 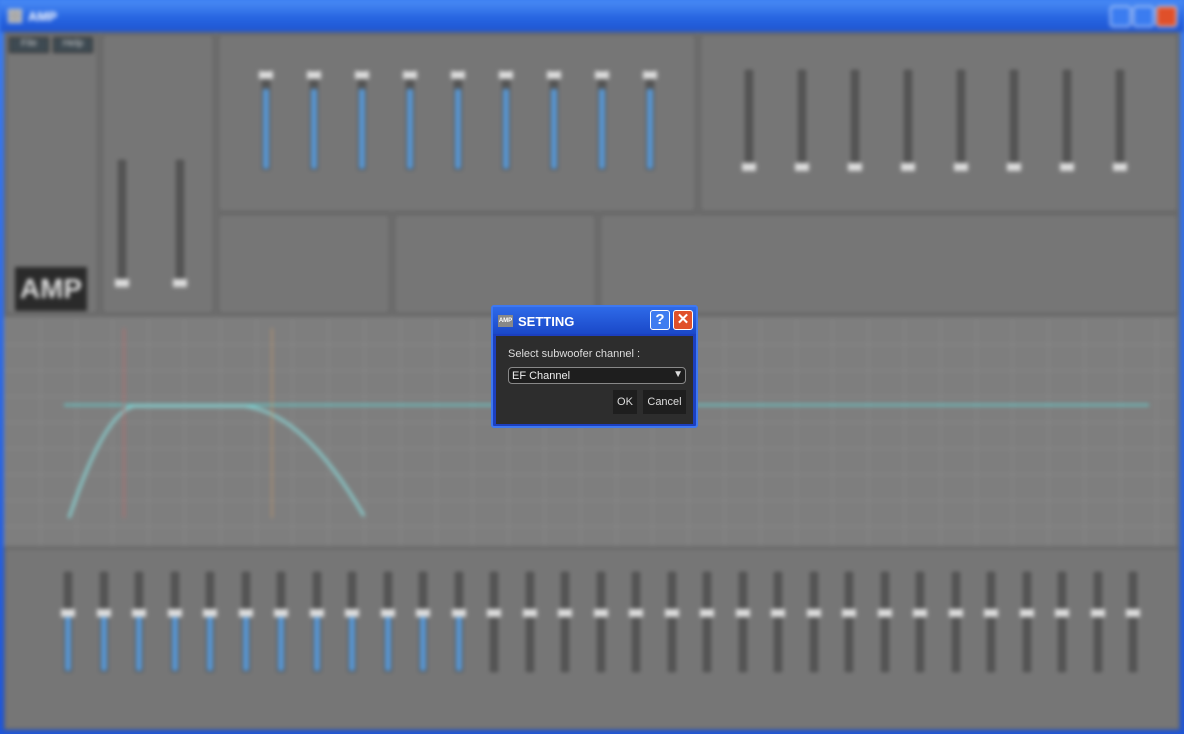 I want to click on ok-button: OK, so click(x=625, y=402).